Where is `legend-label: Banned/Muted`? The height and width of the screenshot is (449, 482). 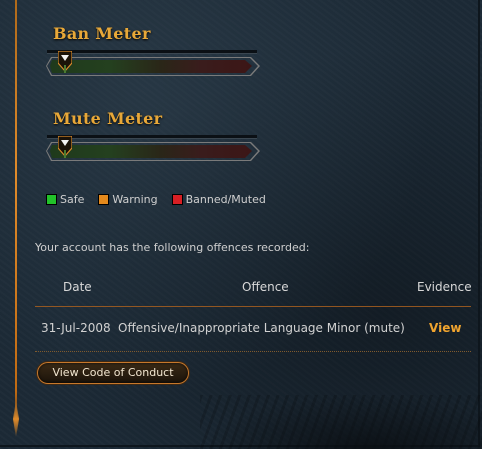 legend-label: Banned/Muted is located at coordinates (225, 199).